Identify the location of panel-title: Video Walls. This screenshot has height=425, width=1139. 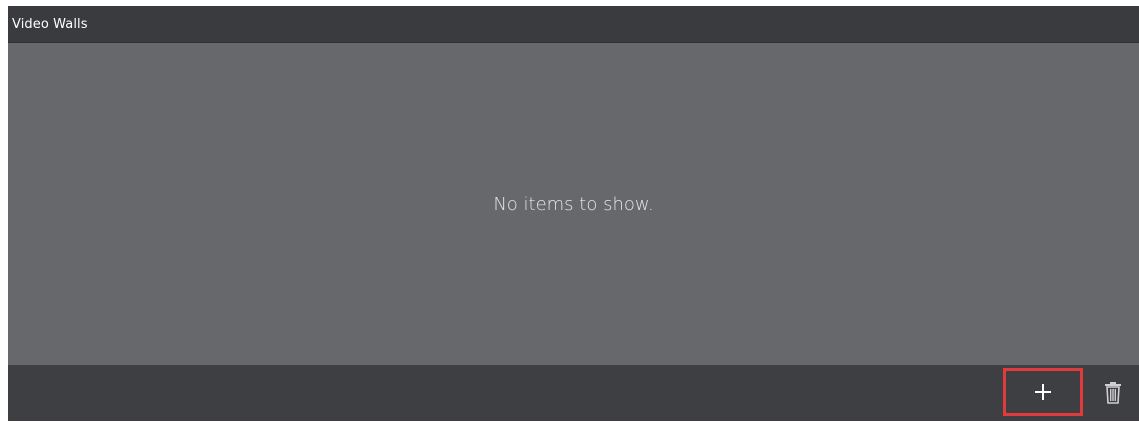
(50, 24).